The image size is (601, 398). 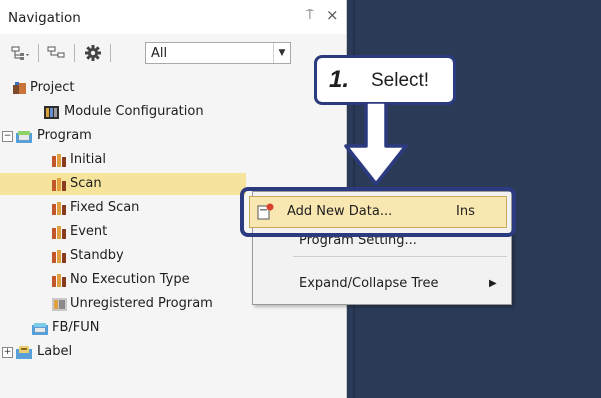 What do you see at coordinates (44, 18) in the screenshot?
I see `panel-title: Navigation` at bounding box center [44, 18].